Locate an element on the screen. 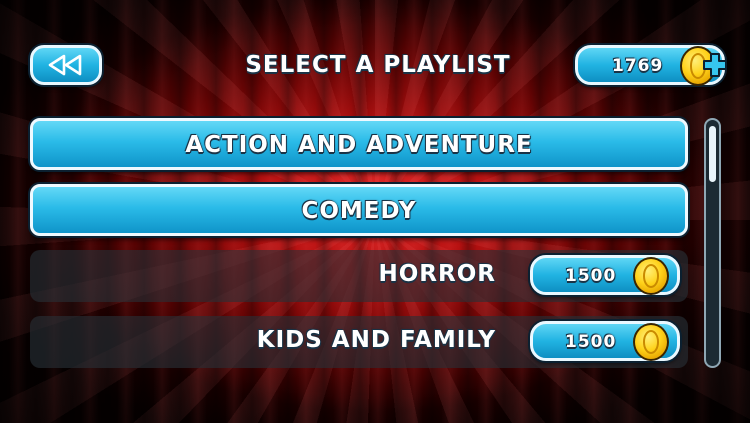 The width and height of the screenshot is (750, 423). coin-counter-button: 1769 is located at coordinates (651, 65).